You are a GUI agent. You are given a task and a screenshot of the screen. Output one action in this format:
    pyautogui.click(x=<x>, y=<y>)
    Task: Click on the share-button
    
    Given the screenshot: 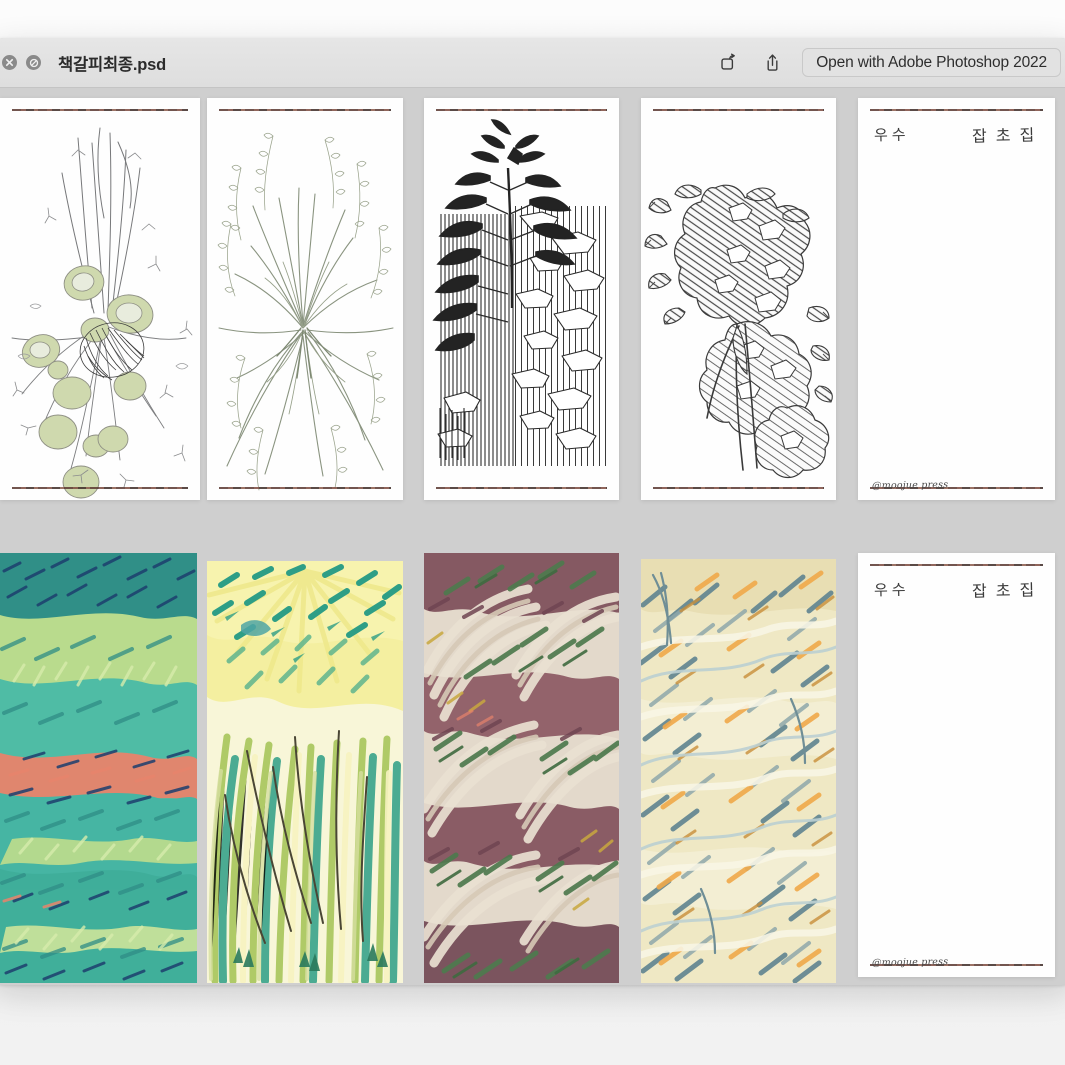 What is the action you would take?
    pyautogui.click(x=772, y=63)
    